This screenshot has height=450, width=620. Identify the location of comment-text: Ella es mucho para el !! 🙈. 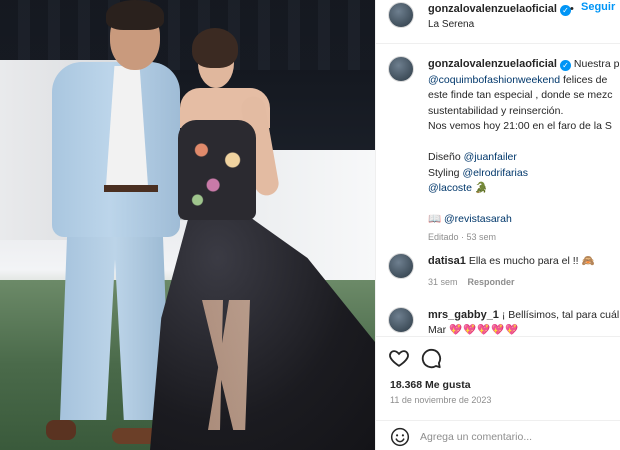
(530, 261).